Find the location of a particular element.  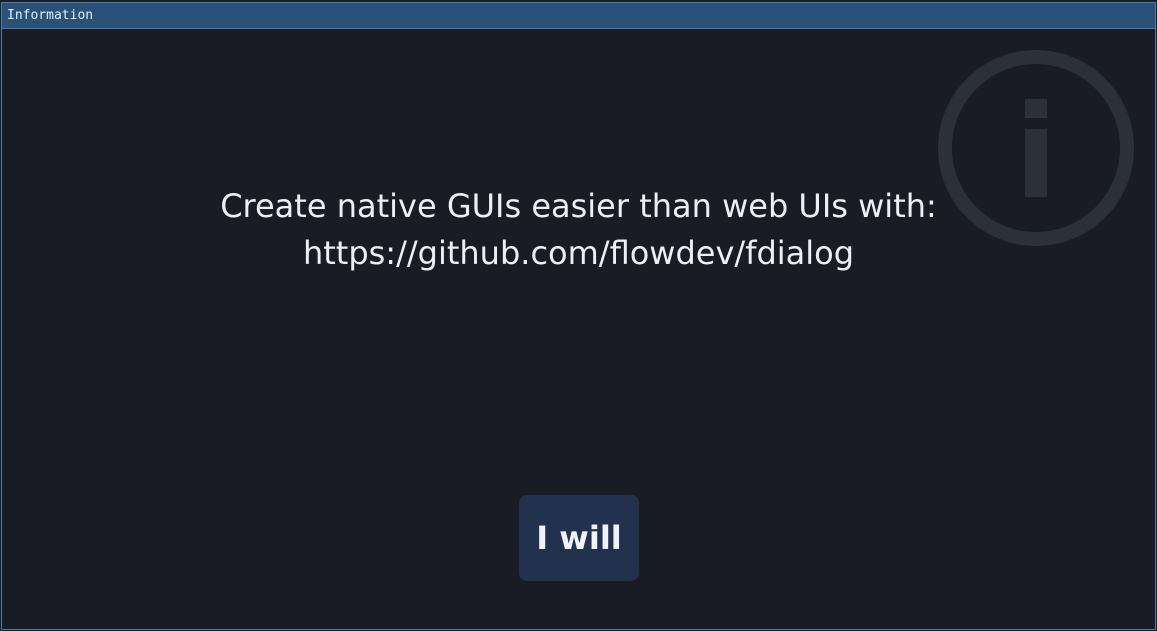

window-title: Information is located at coordinates (50, 15).